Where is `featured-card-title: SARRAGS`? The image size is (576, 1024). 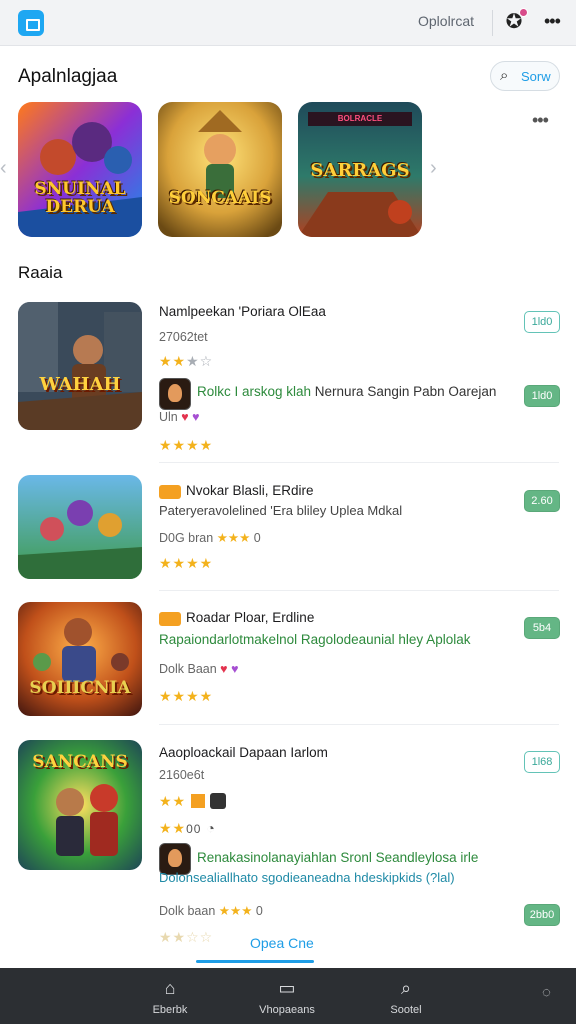 featured-card-title: SARRAGS is located at coordinates (360, 170).